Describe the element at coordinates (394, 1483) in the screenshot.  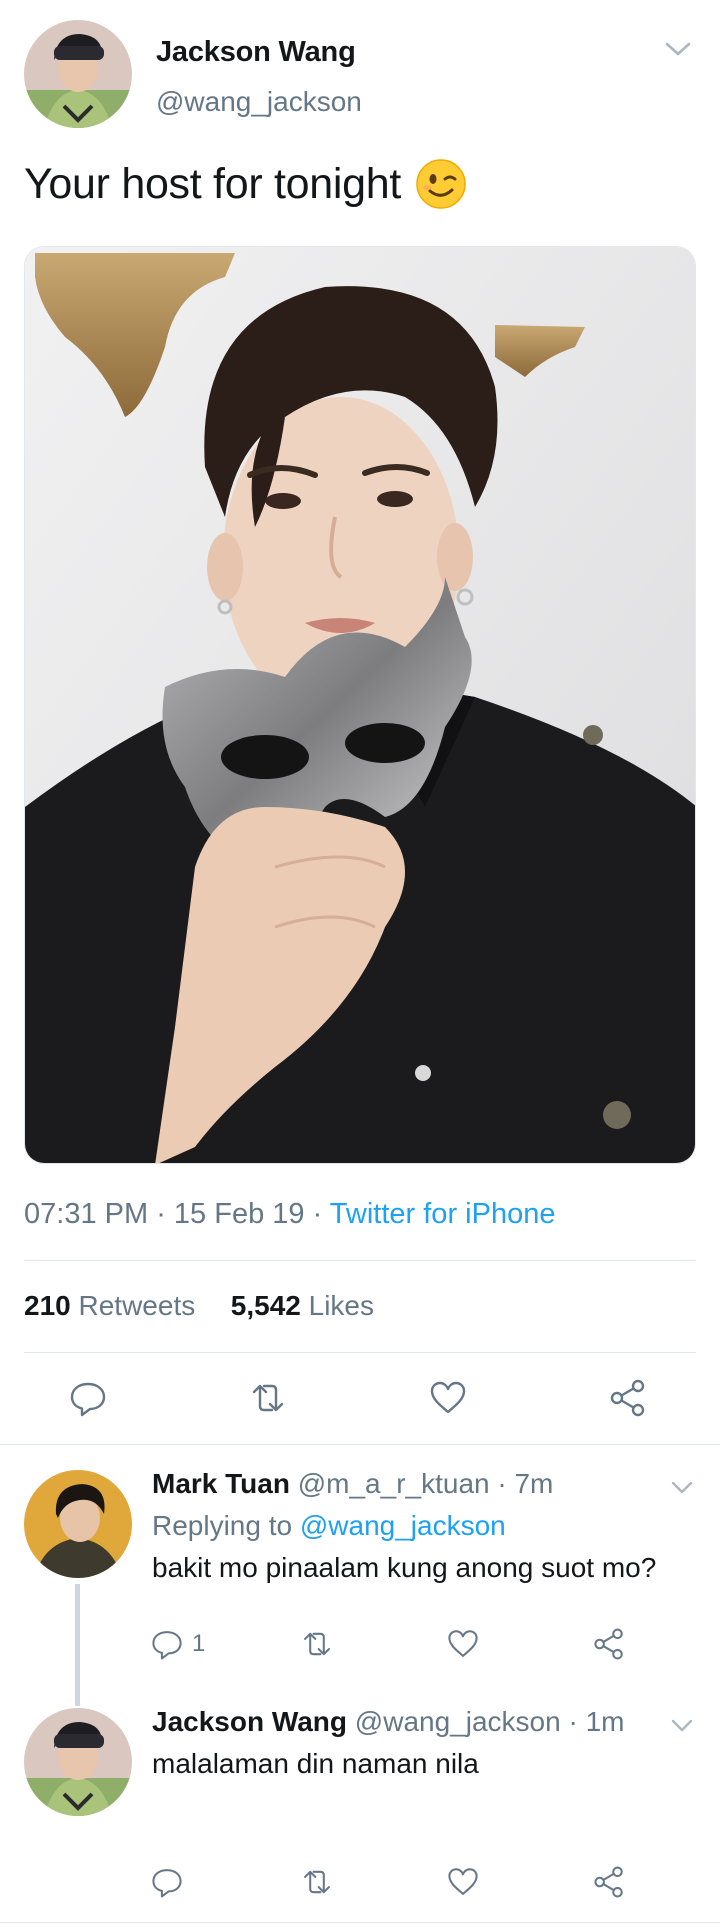
I see `reply-author-handle: @m_a_r_ktuan` at that location.